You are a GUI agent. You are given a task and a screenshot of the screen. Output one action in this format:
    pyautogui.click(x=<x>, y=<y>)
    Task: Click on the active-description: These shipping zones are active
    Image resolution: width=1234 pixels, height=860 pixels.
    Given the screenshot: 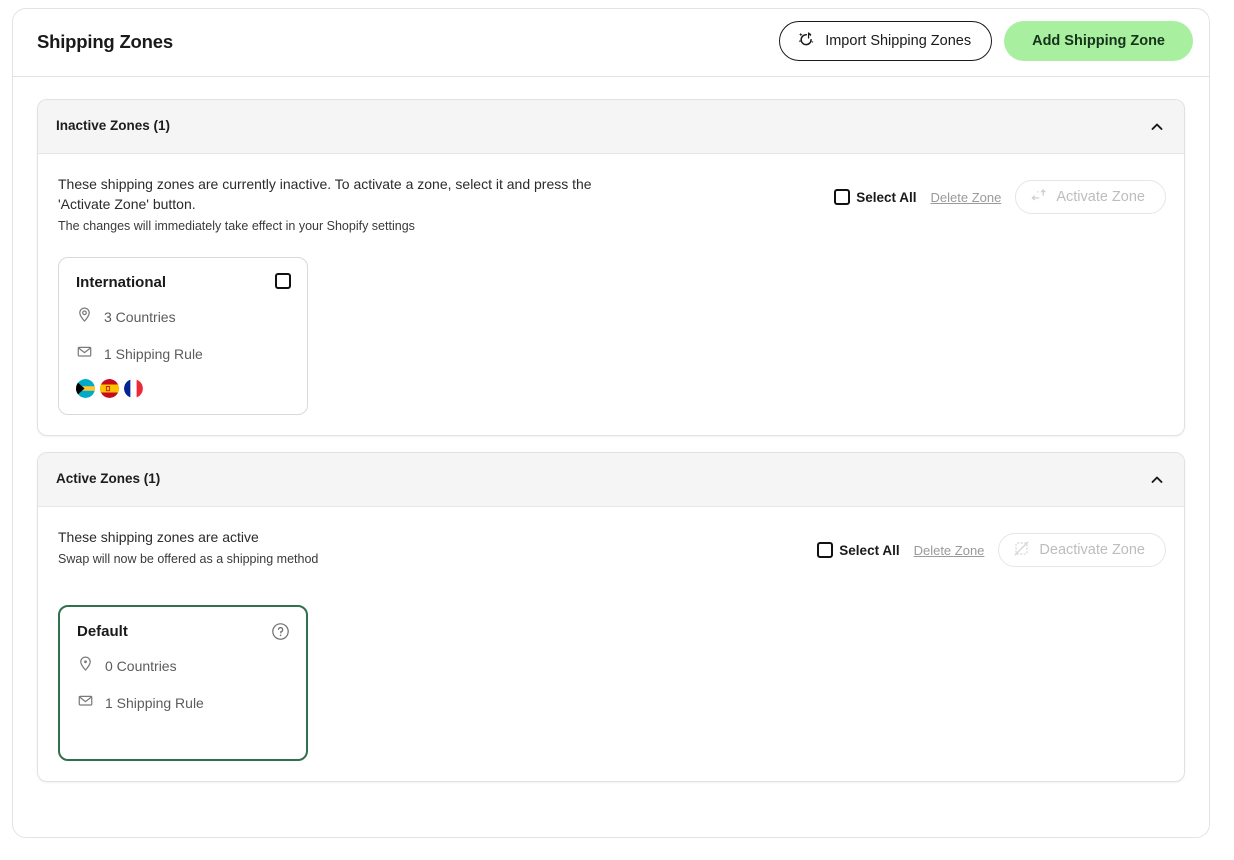 What is the action you would take?
    pyautogui.click(x=158, y=537)
    